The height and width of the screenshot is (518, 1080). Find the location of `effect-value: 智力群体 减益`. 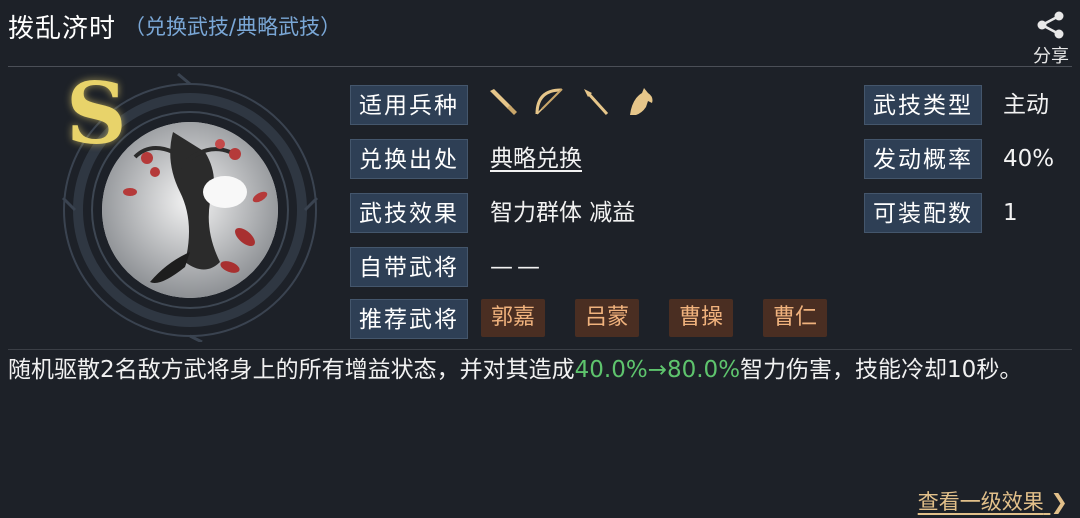

effect-value: 智力群体 减益 is located at coordinates (563, 213).